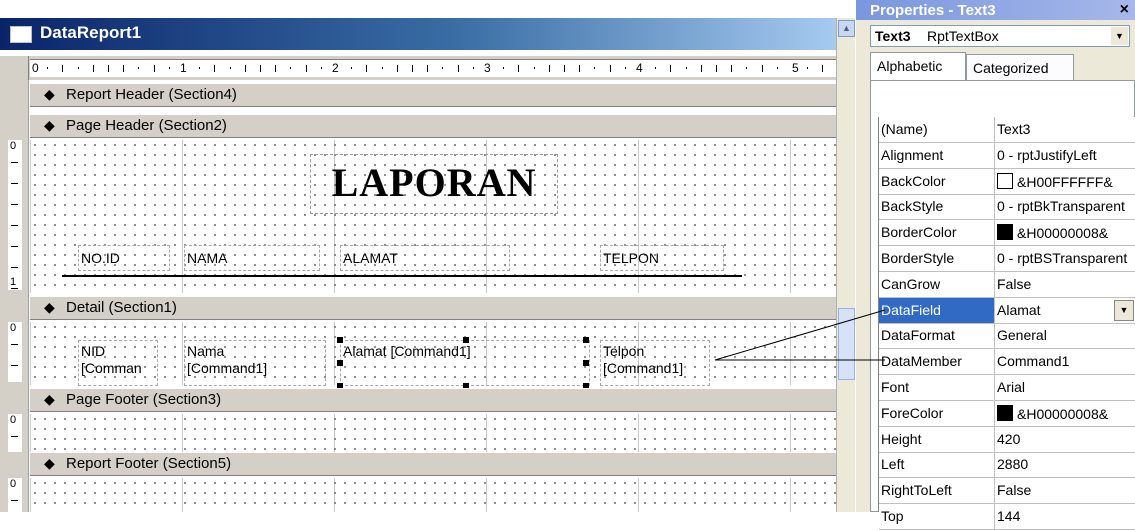 The width and height of the screenshot is (1135, 530). I want to click on property-row: BackStyle 0 - rptBkTransparent, so click(1007, 207).